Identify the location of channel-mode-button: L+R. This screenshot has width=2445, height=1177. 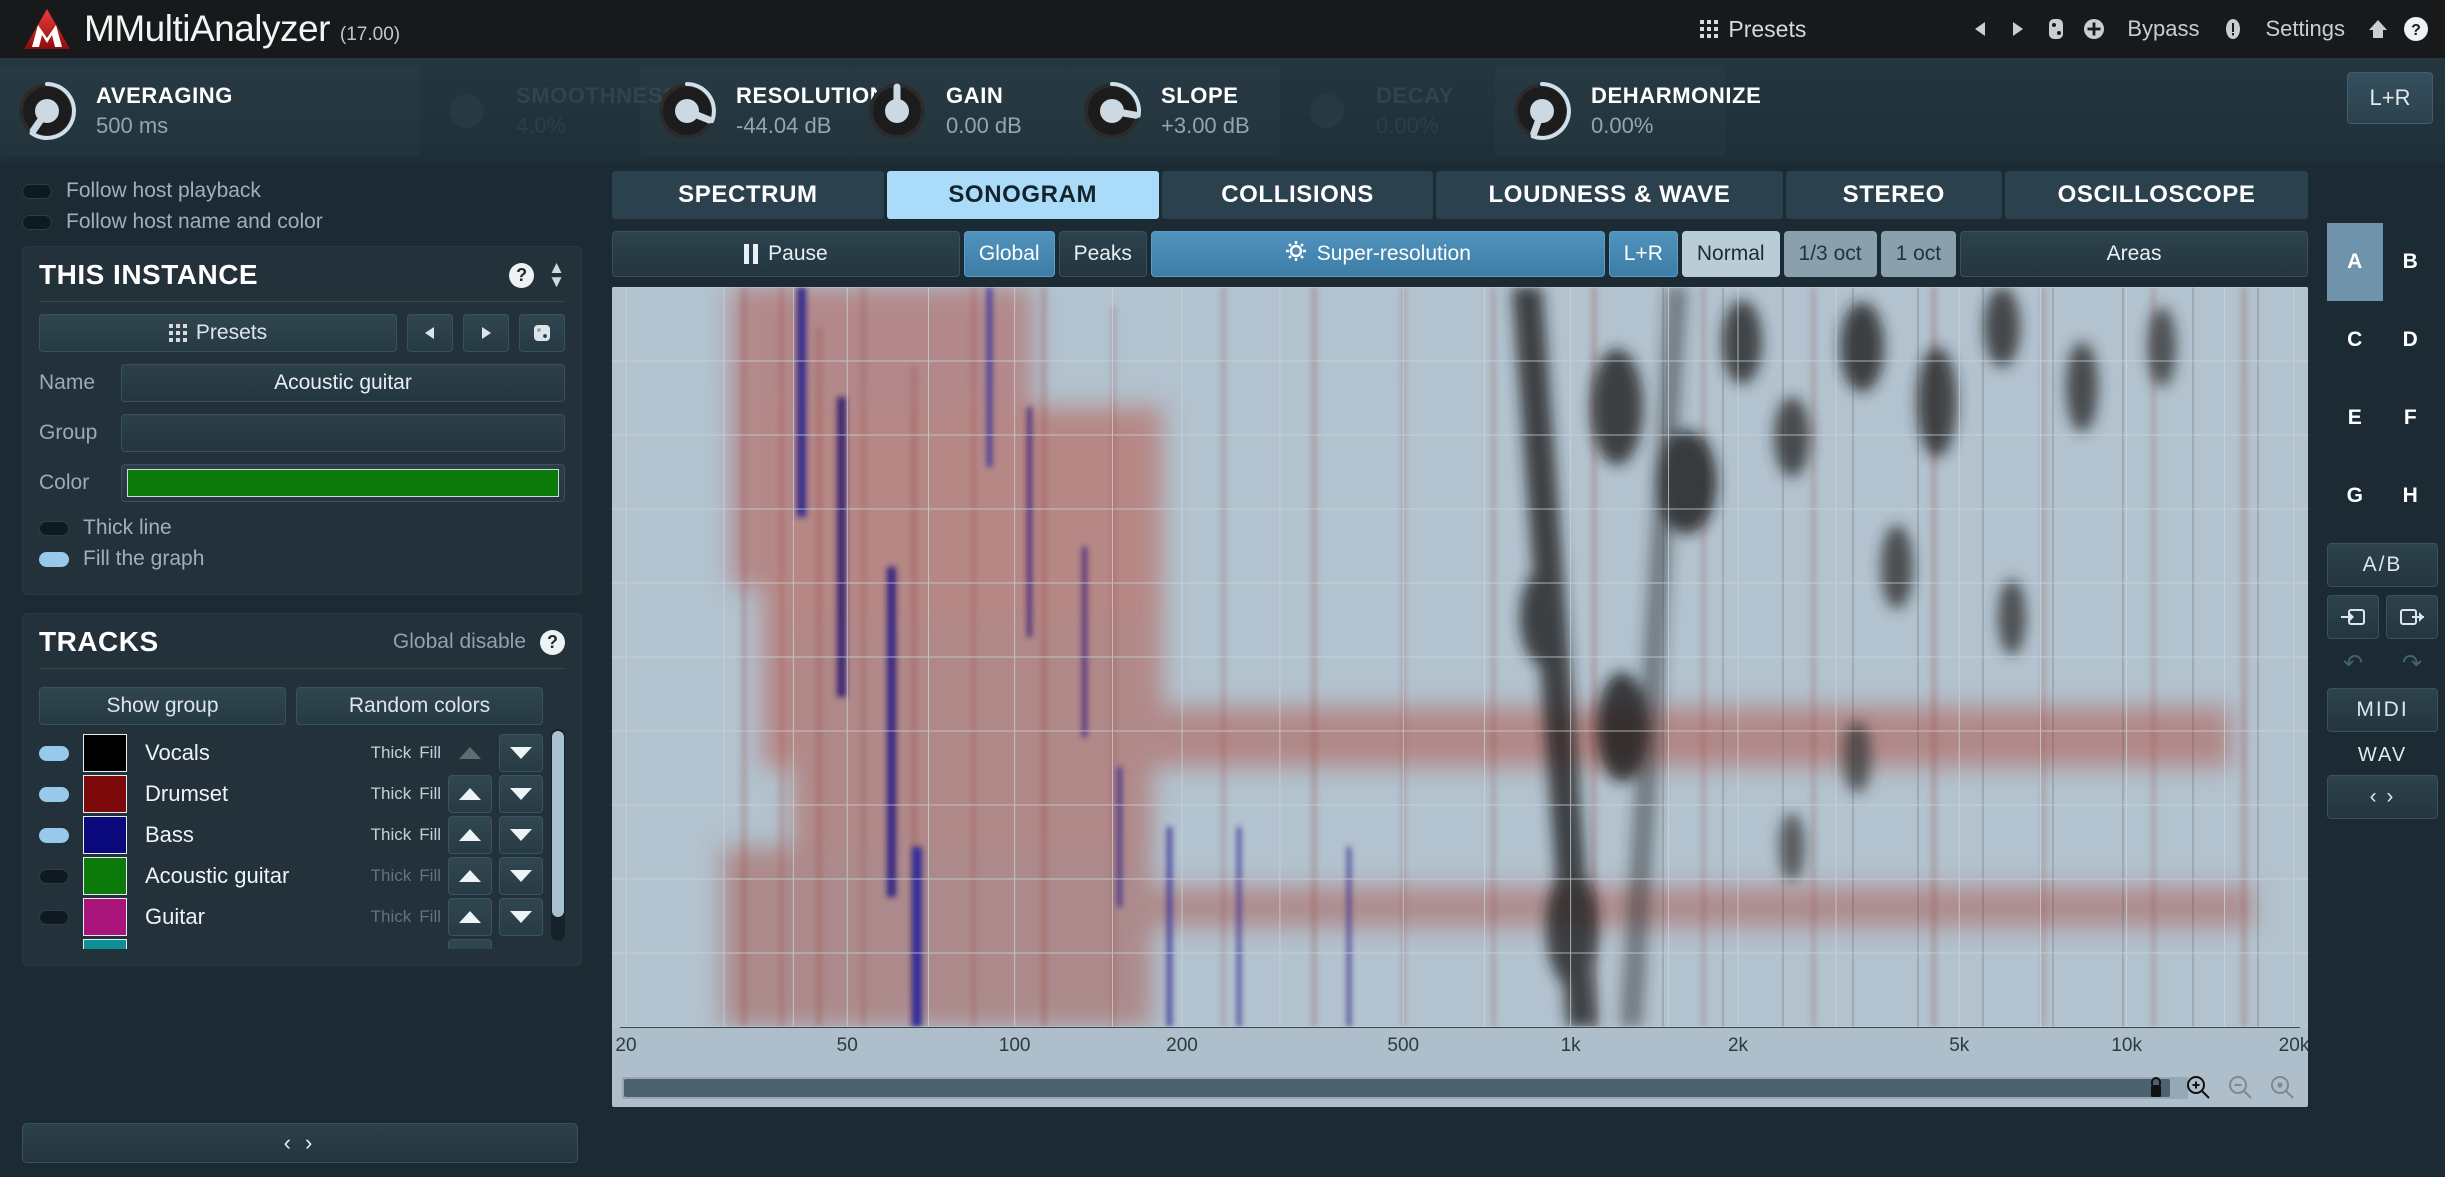
(2390, 98).